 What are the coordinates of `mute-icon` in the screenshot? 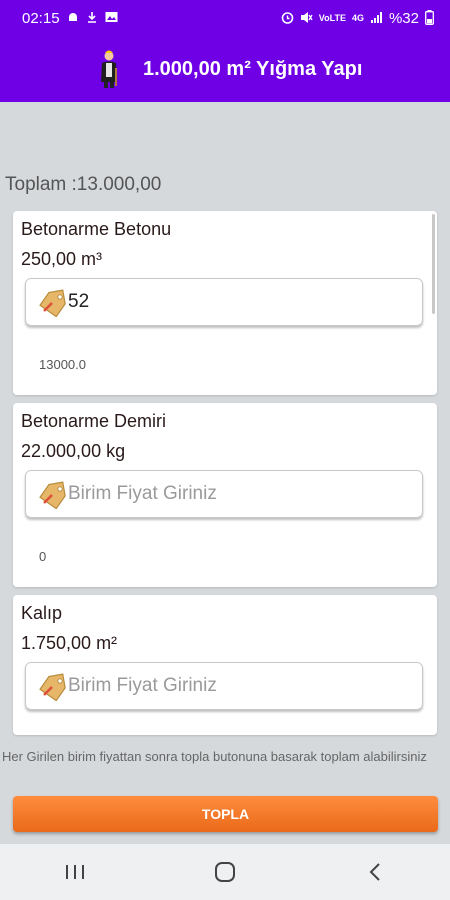 It's located at (306, 18).